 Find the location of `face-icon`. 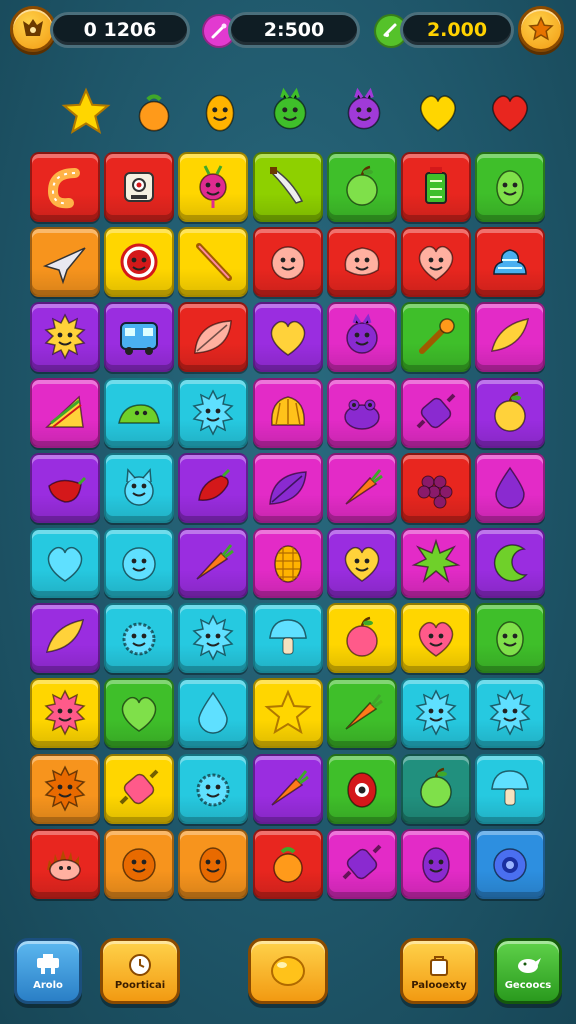

face-icon is located at coordinates (139, 262).